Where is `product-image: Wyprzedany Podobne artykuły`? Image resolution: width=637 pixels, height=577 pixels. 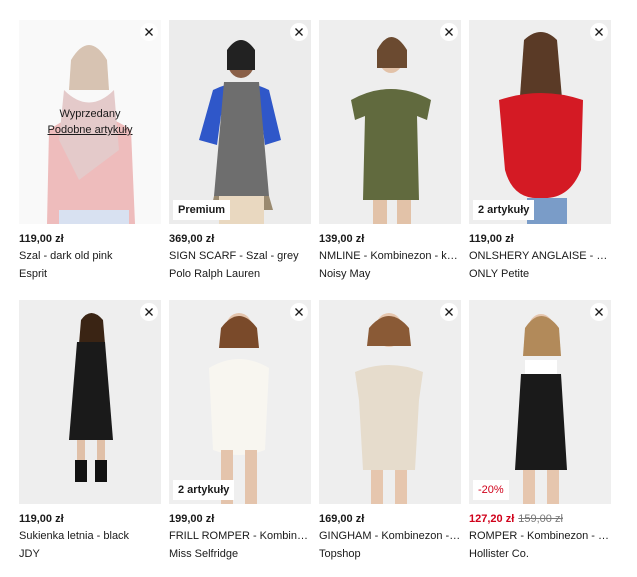
product-image: Wyprzedany Podobne artykuły is located at coordinates (90, 122).